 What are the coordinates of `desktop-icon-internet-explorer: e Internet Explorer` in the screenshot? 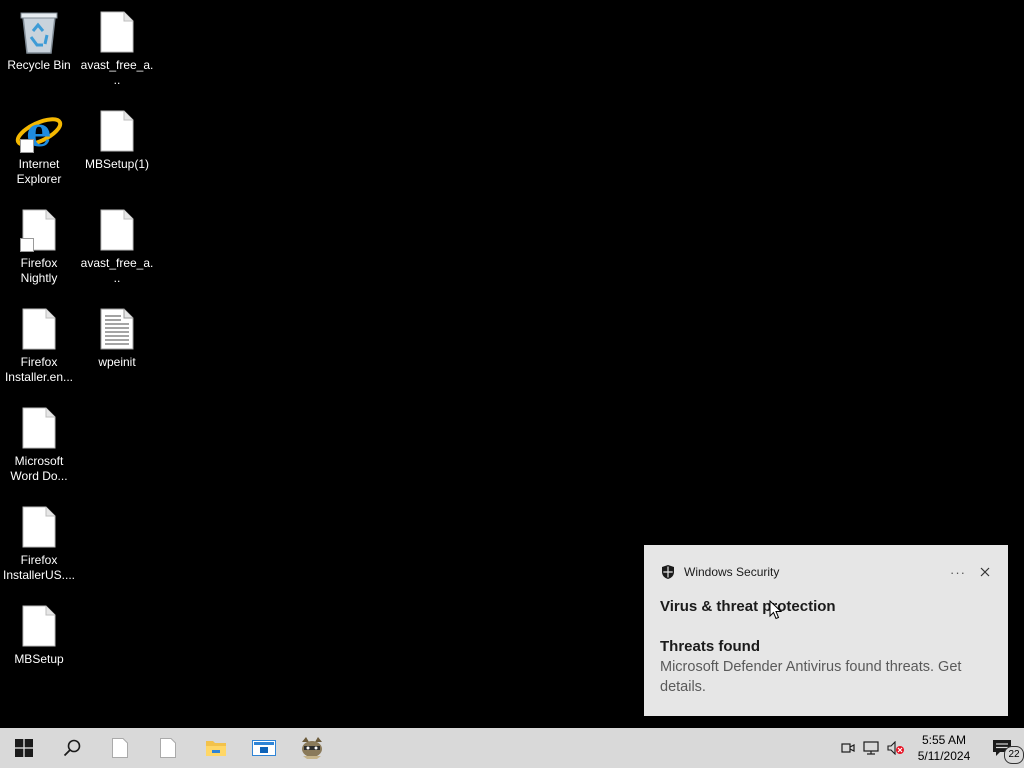 It's located at (39, 150).